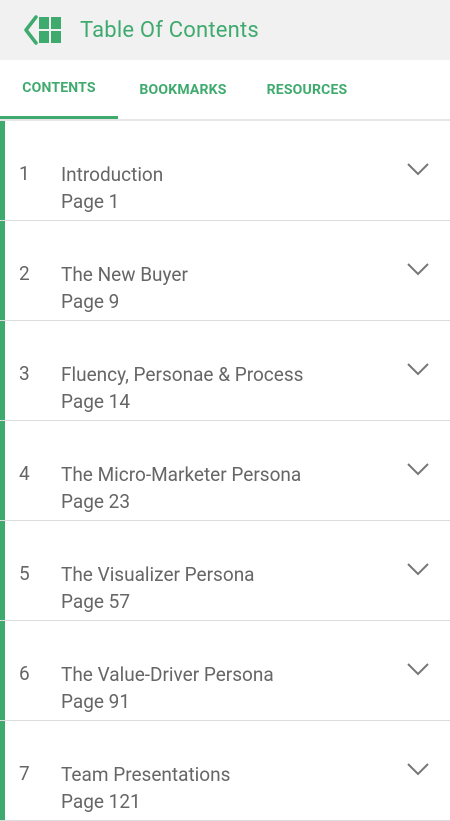 The image size is (450, 821). I want to click on item-number: 5, so click(24, 573).